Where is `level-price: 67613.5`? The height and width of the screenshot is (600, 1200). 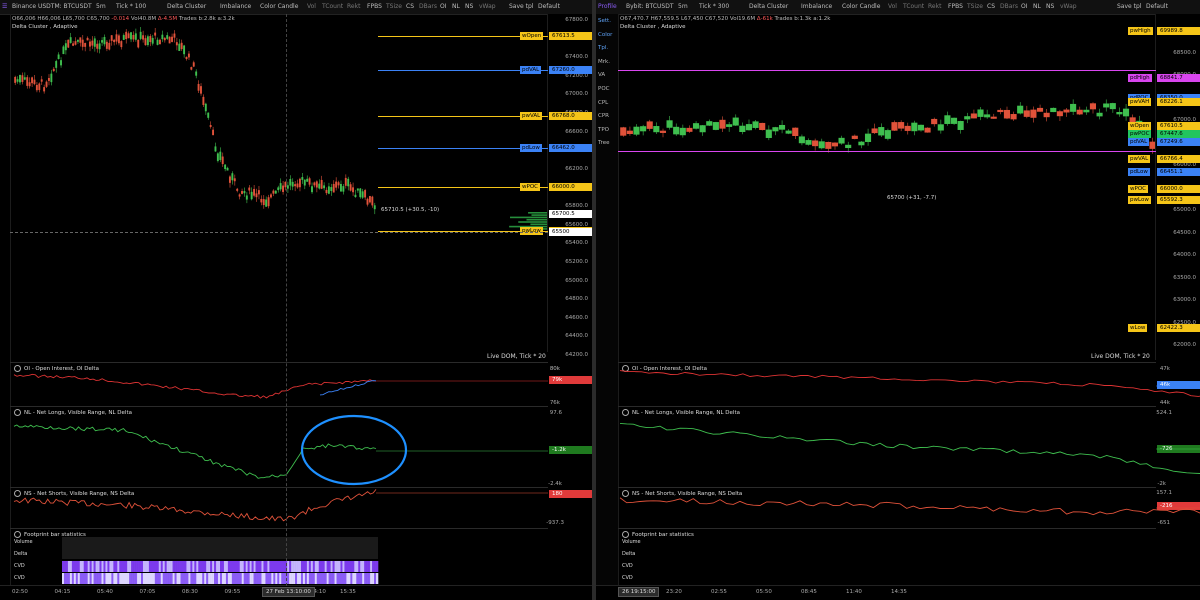 level-price: 67613.5 is located at coordinates (570, 36).